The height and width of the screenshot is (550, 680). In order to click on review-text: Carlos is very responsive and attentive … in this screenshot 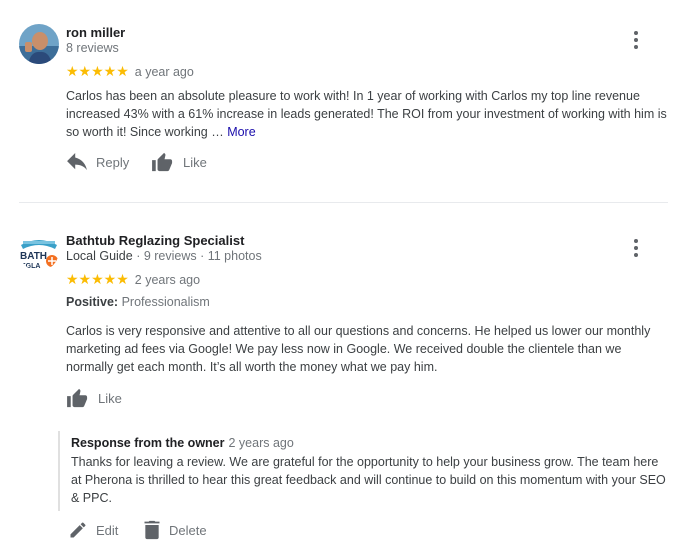, I will do `click(358, 349)`.